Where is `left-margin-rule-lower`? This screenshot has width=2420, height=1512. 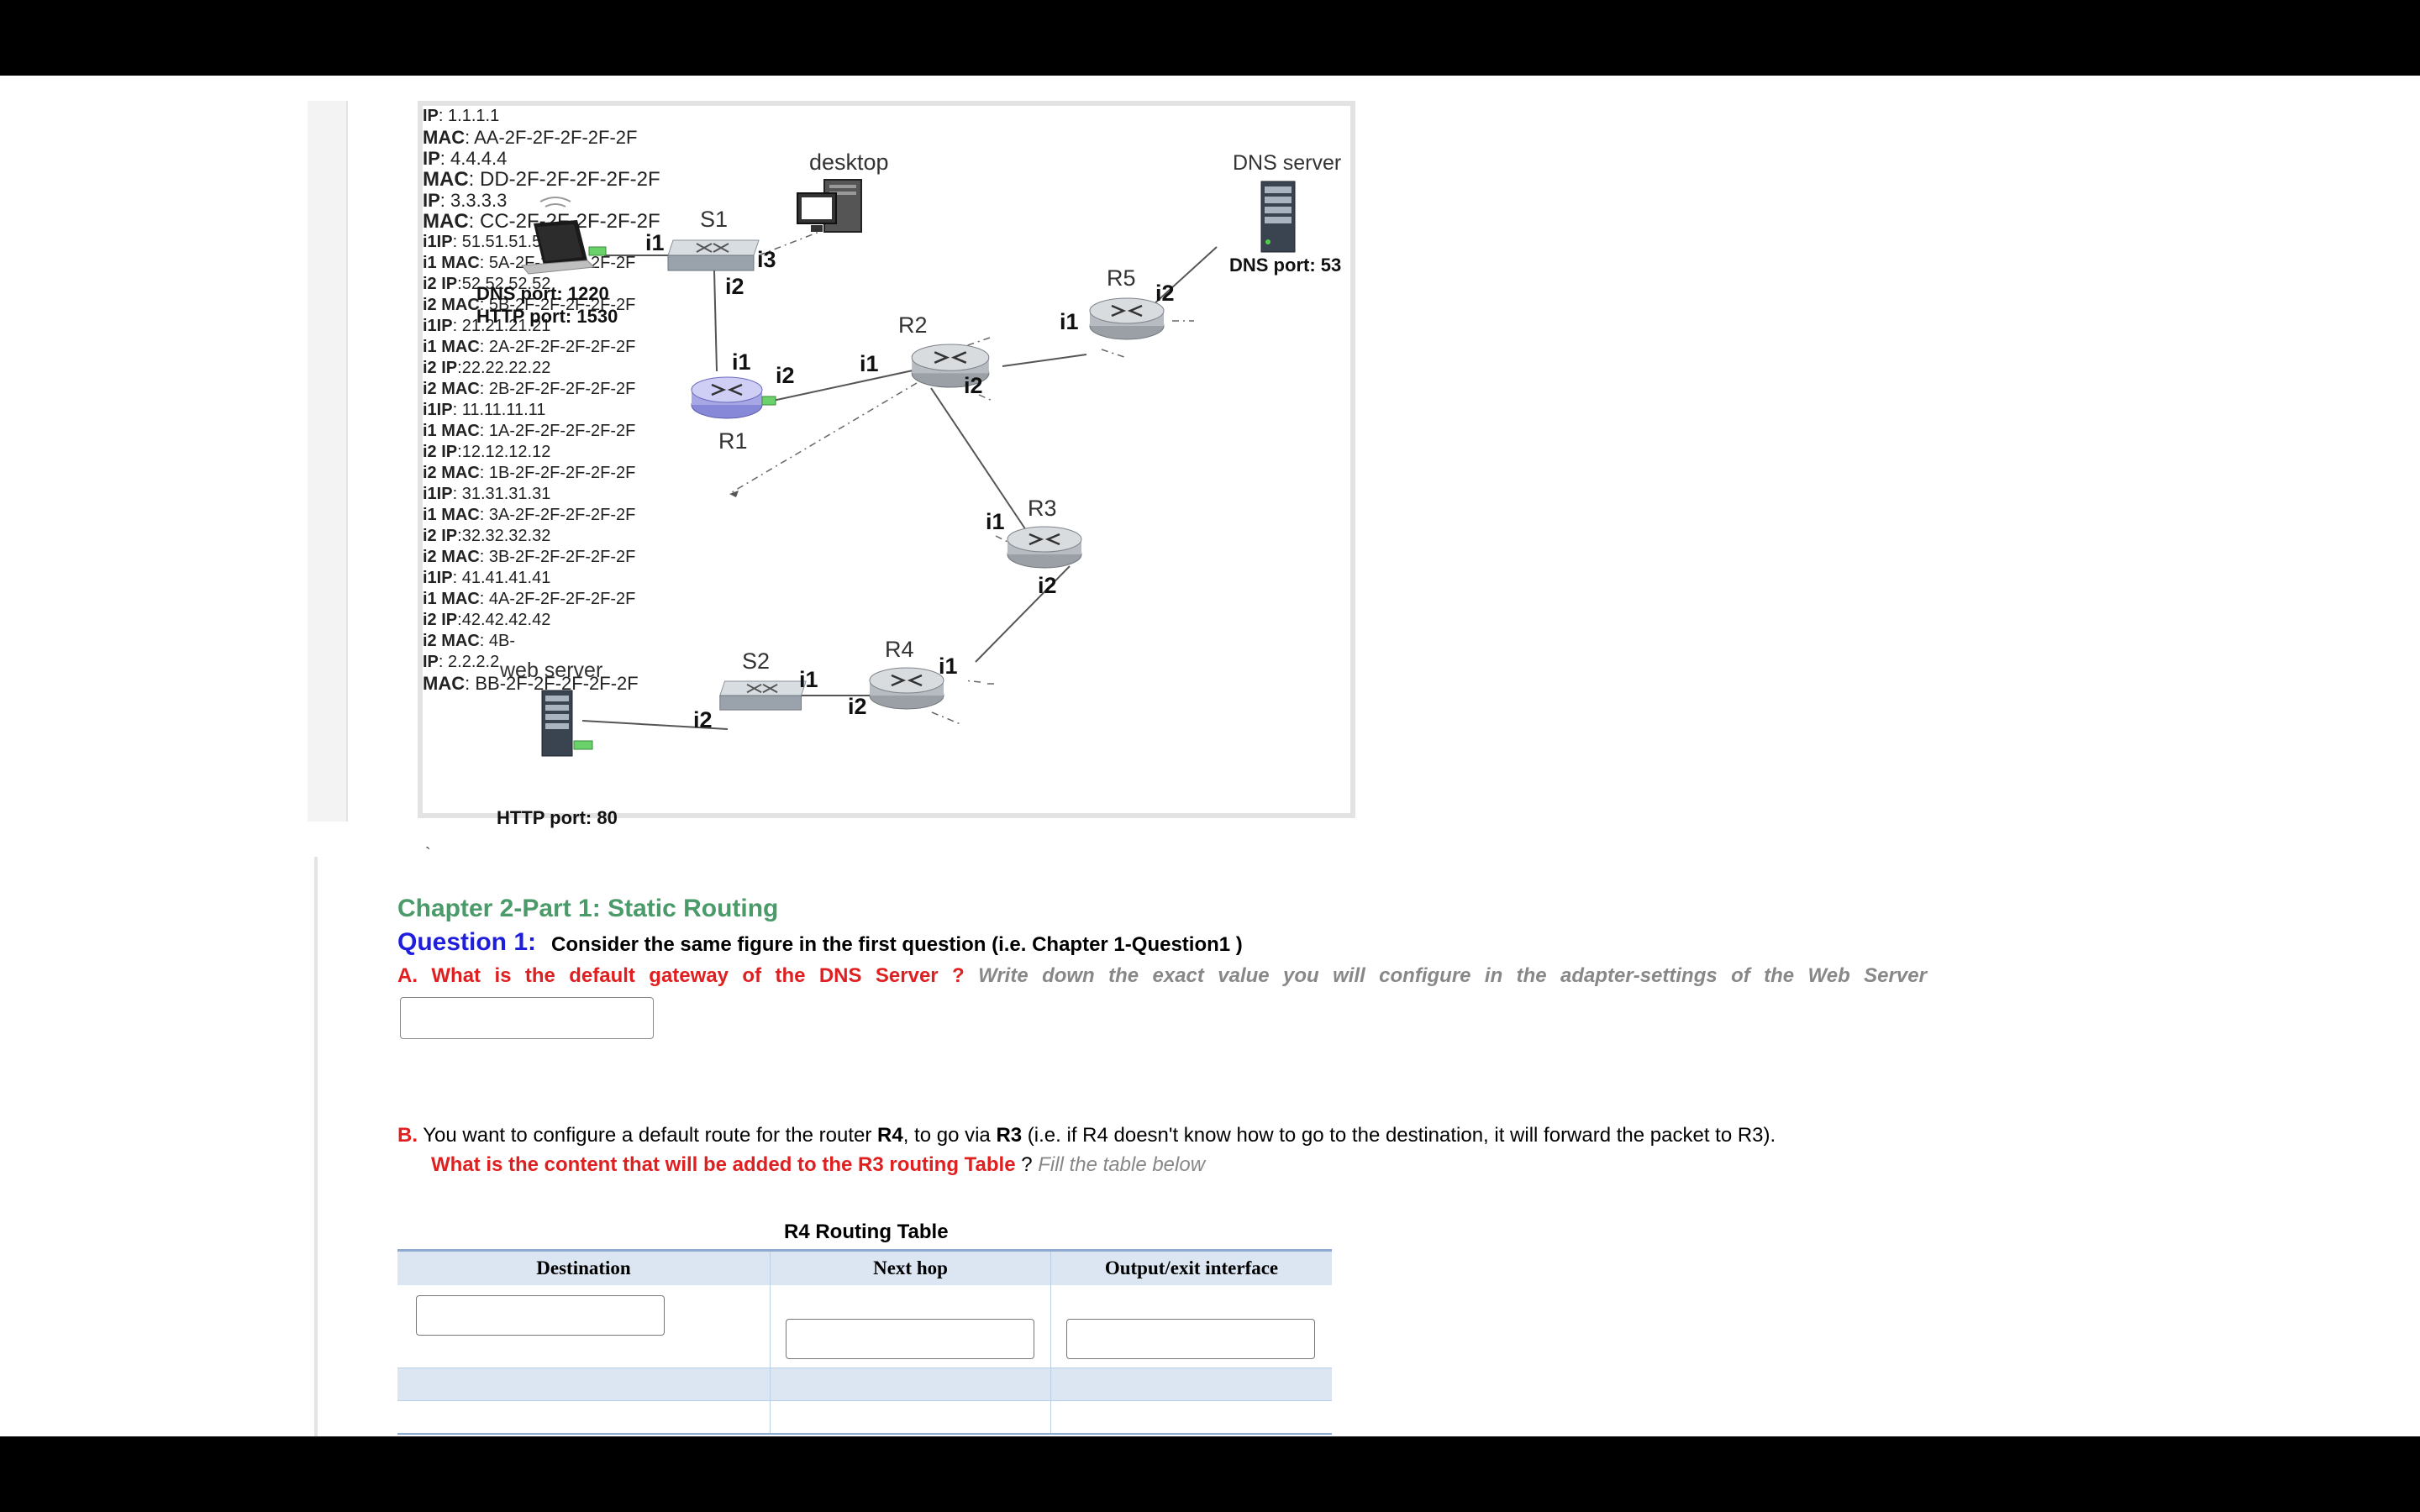
left-margin-rule-lower is located at coordinates (316, 1146).